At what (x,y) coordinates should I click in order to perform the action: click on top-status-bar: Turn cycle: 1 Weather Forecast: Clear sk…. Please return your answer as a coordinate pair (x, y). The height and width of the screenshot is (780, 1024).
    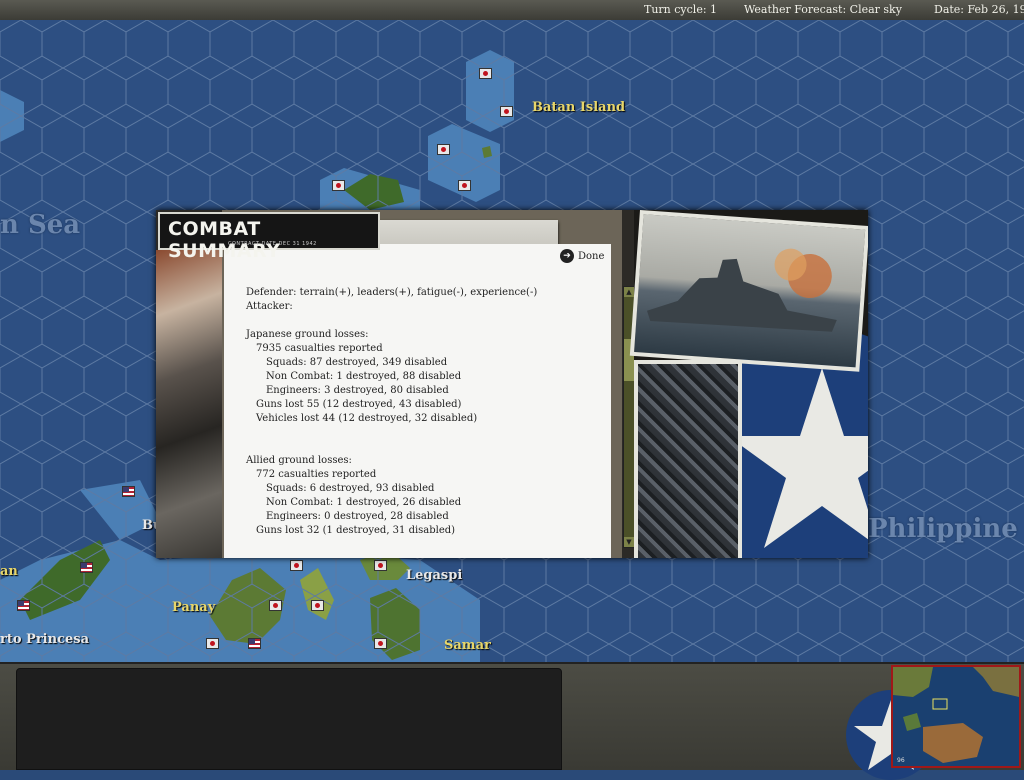
    Looking at the image, I should click on (512, 10).